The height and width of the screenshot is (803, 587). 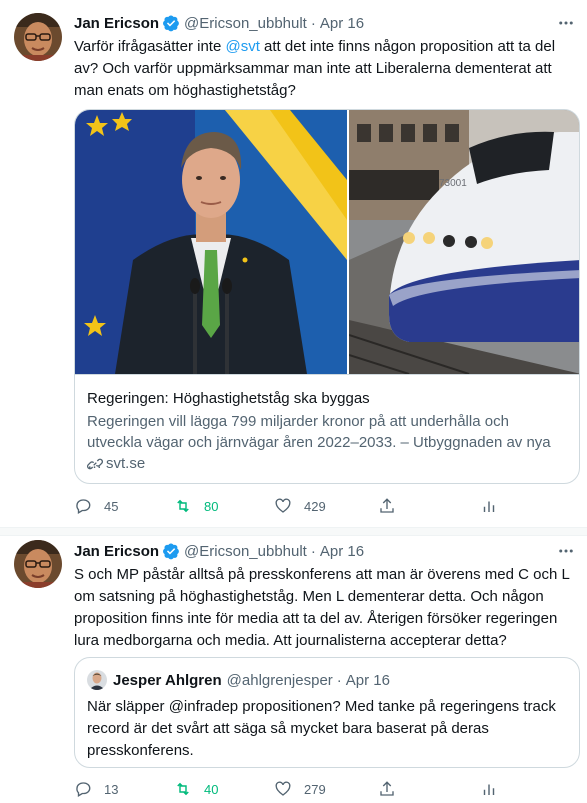 What do you see at coordinates (211, 506) in the screenshot?
I see `retweet-count: 80` at bounding box center [211, 506].